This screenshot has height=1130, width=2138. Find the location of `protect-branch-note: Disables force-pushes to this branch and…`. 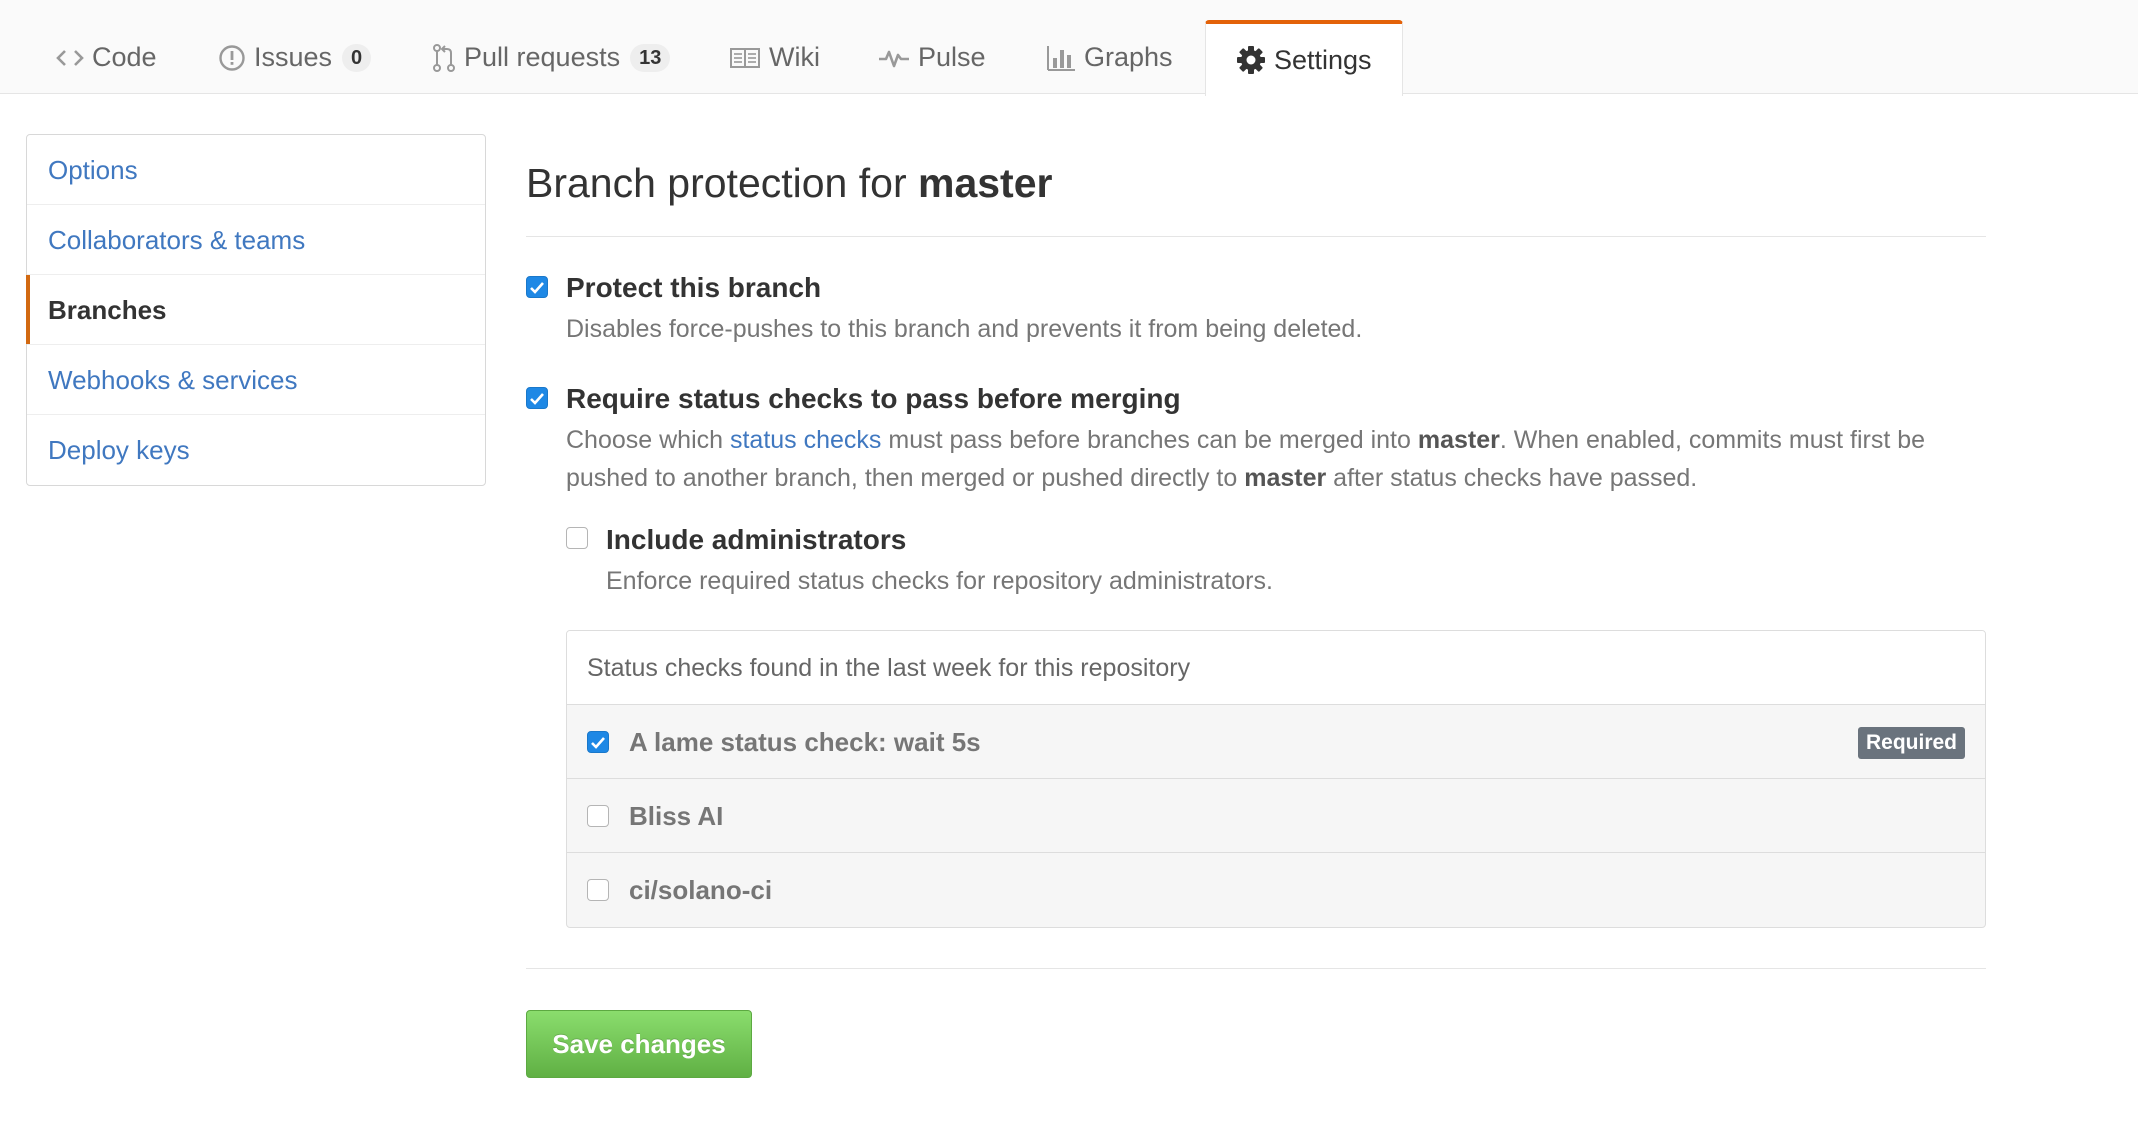

protect-branch-note: Disables force-pushes to this branch and… is located at coordinates (964, 329).